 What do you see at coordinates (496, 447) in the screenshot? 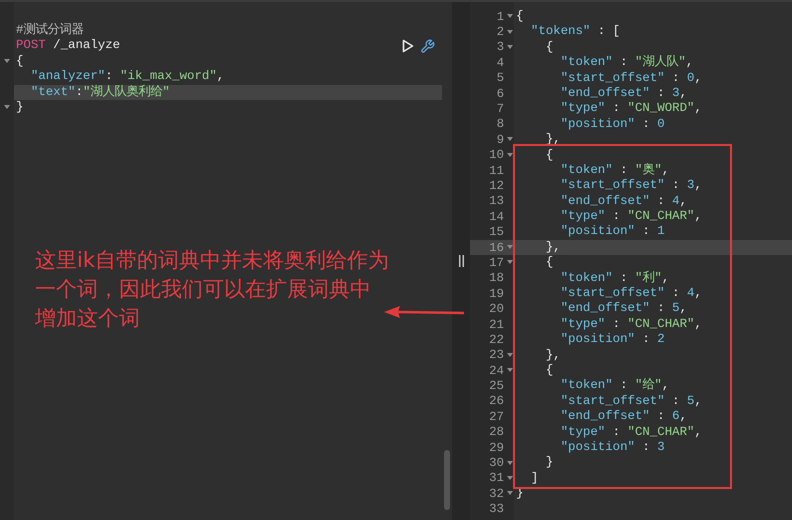
I see `line-number: 29` at bounding box center [496, 447].